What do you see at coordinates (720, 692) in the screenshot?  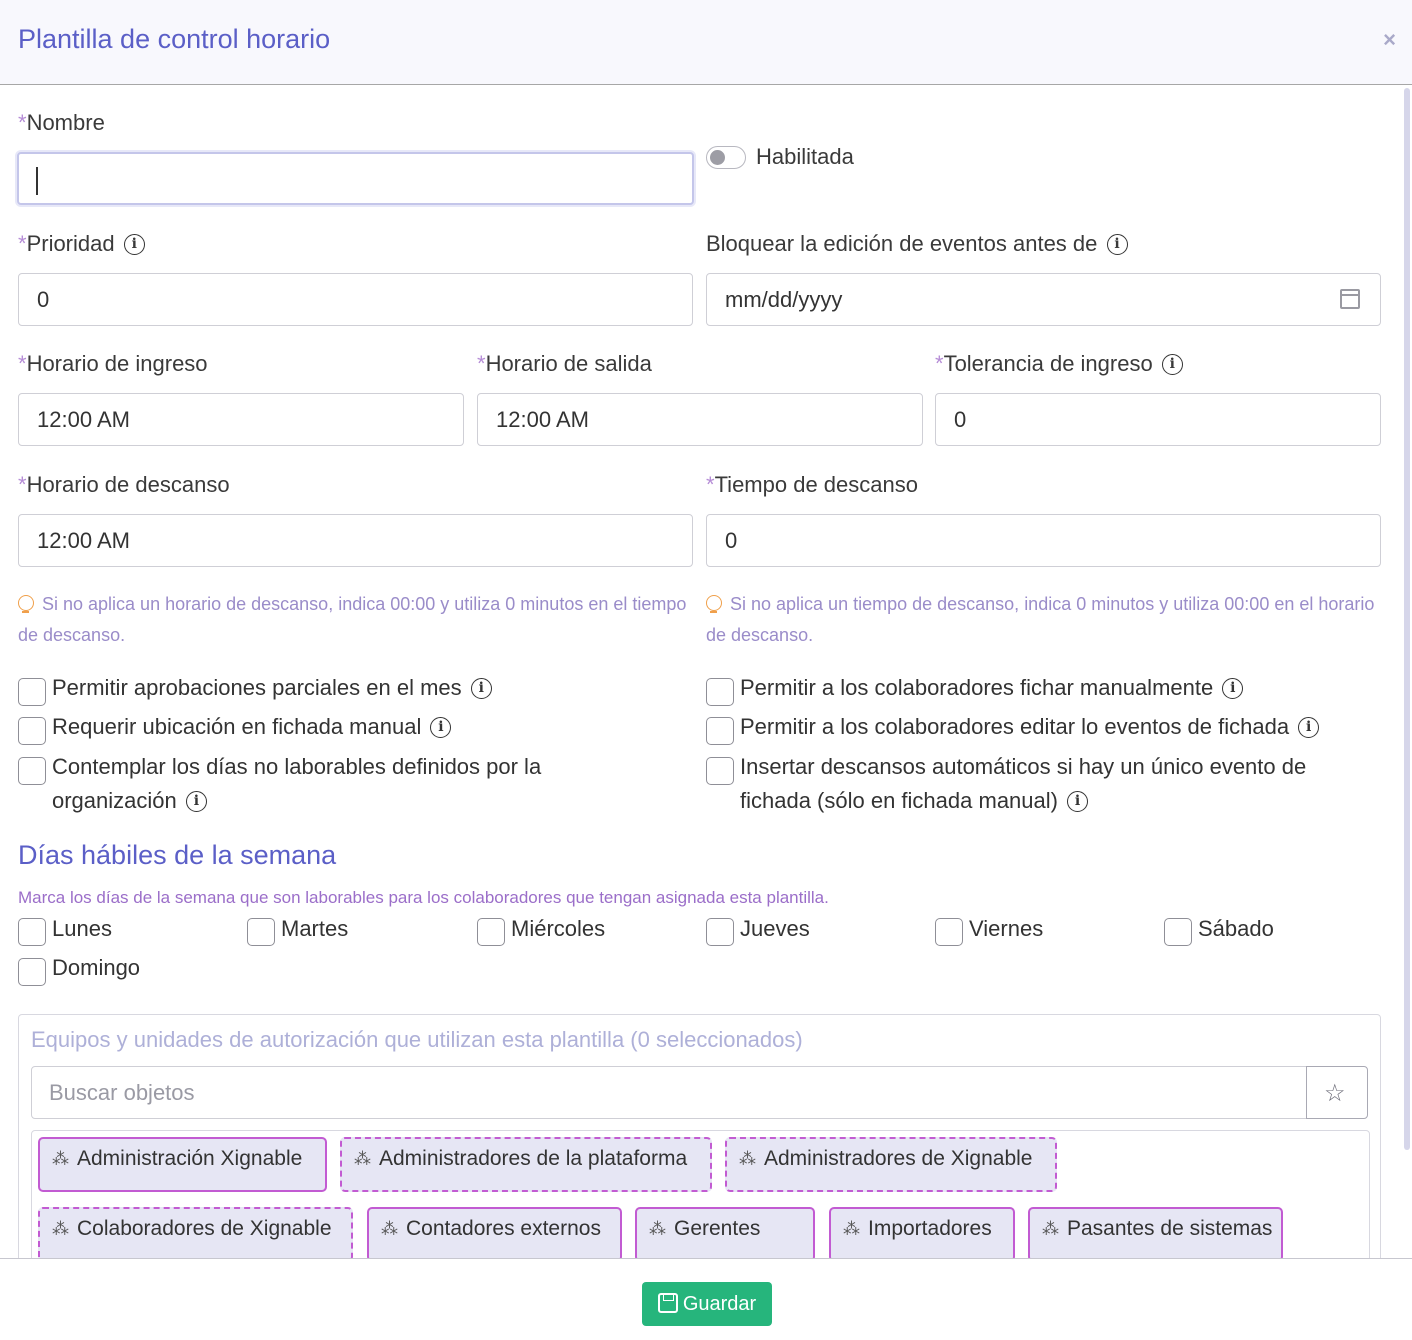 I see `manual-clock-checkbox` at bounding box center [720, 692].